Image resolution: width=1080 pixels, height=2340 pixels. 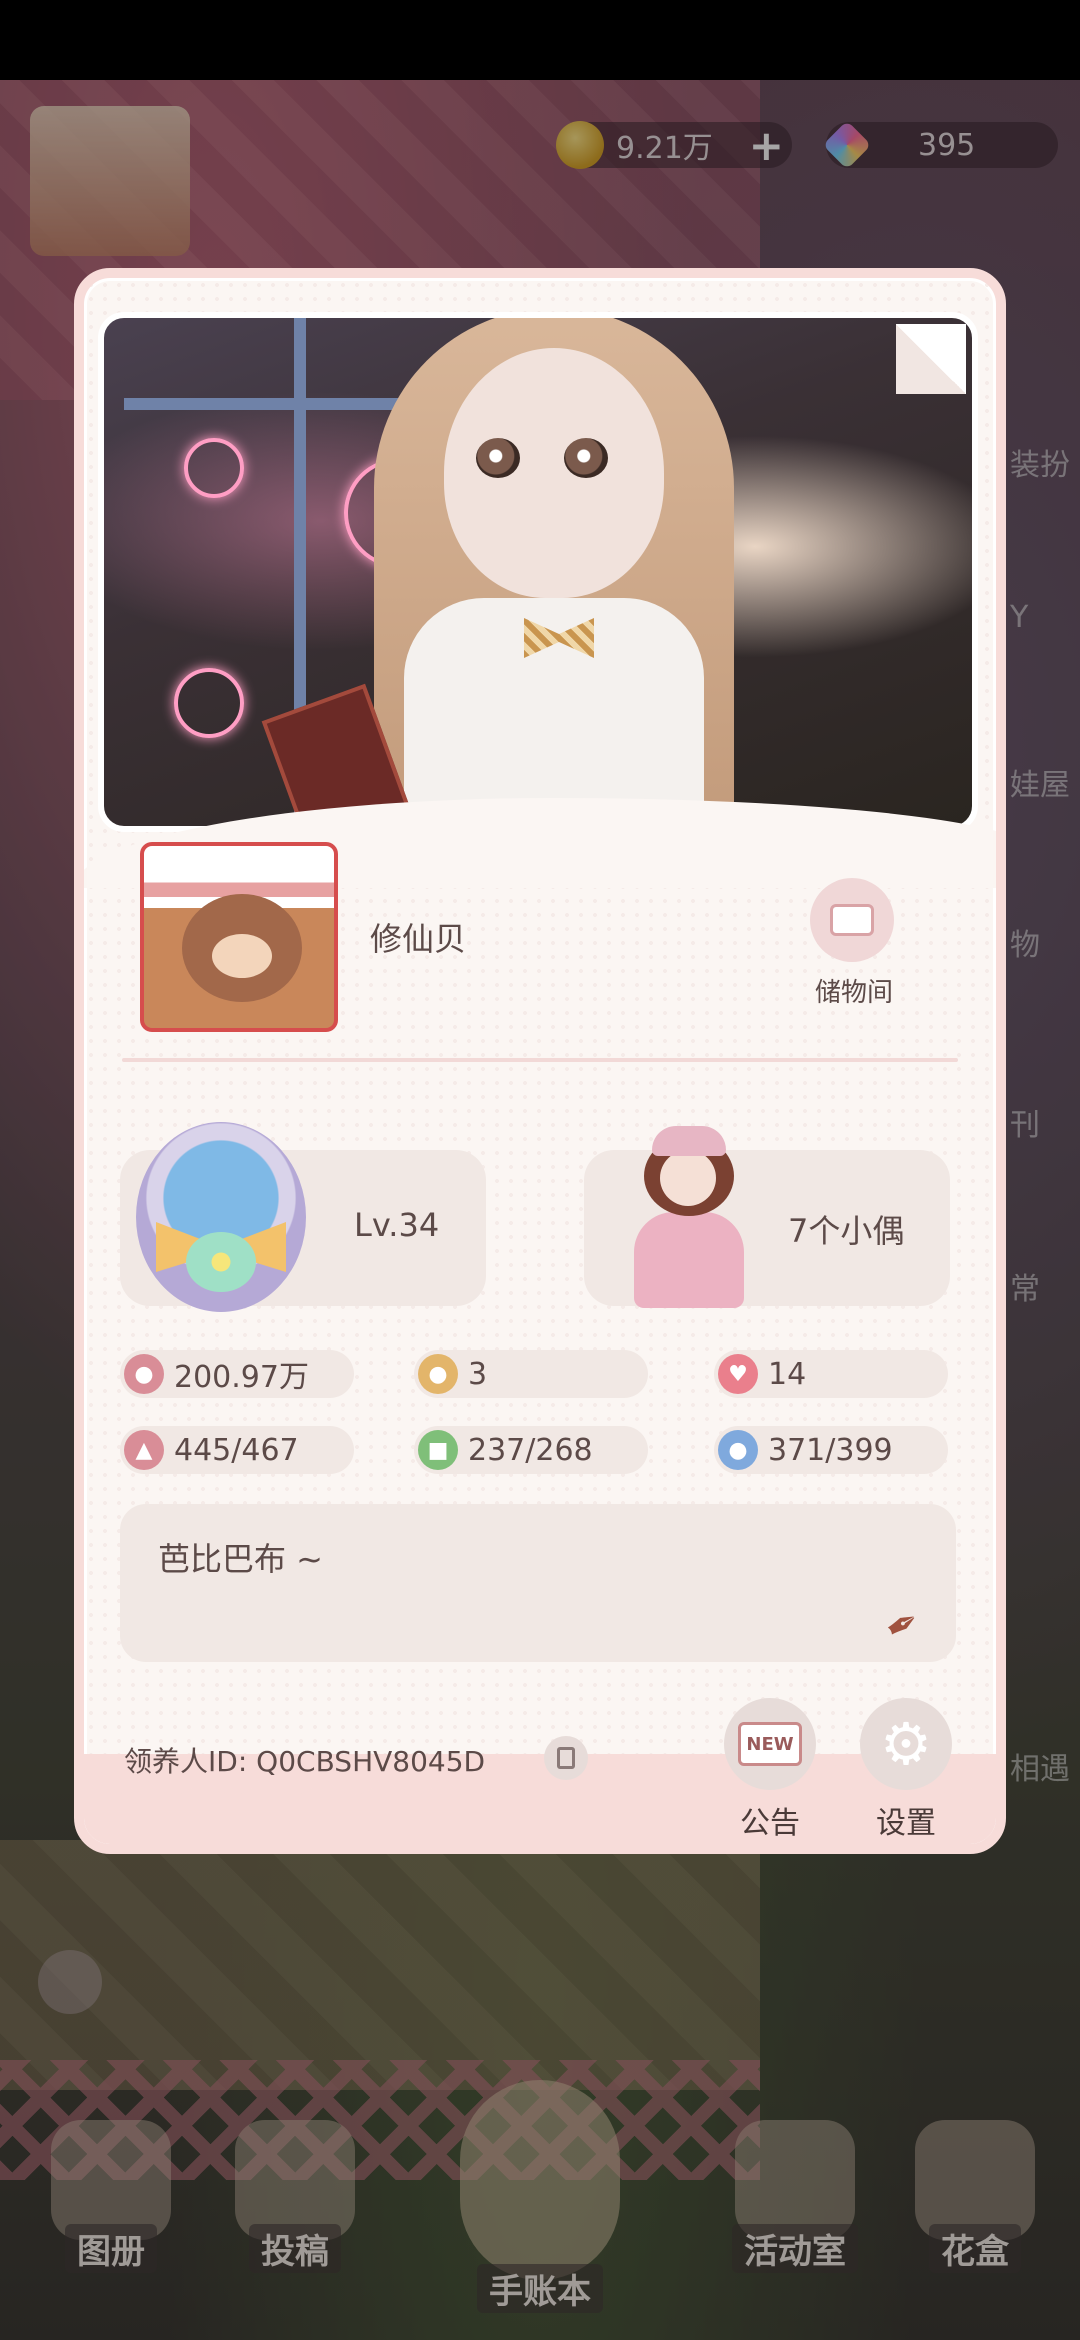 I want to click on storage-box-icon, so click(x=852, y=920).